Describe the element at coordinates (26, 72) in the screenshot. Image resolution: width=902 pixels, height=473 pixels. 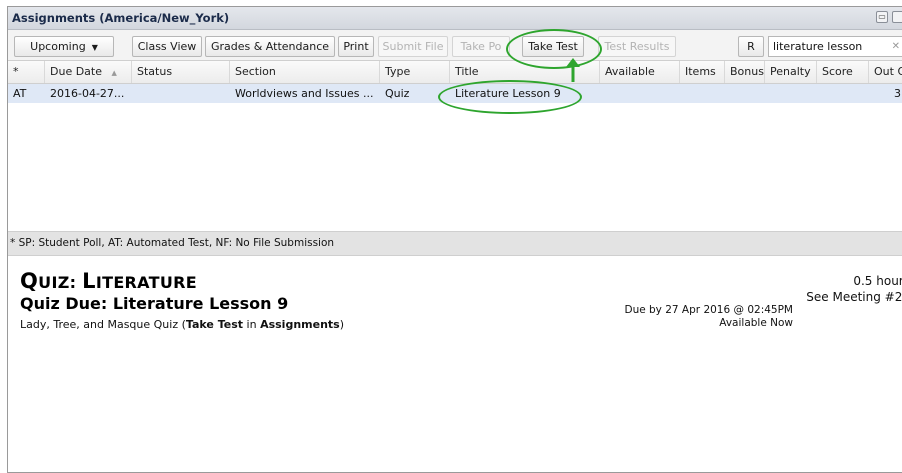
I see `column-star: *` at that location.